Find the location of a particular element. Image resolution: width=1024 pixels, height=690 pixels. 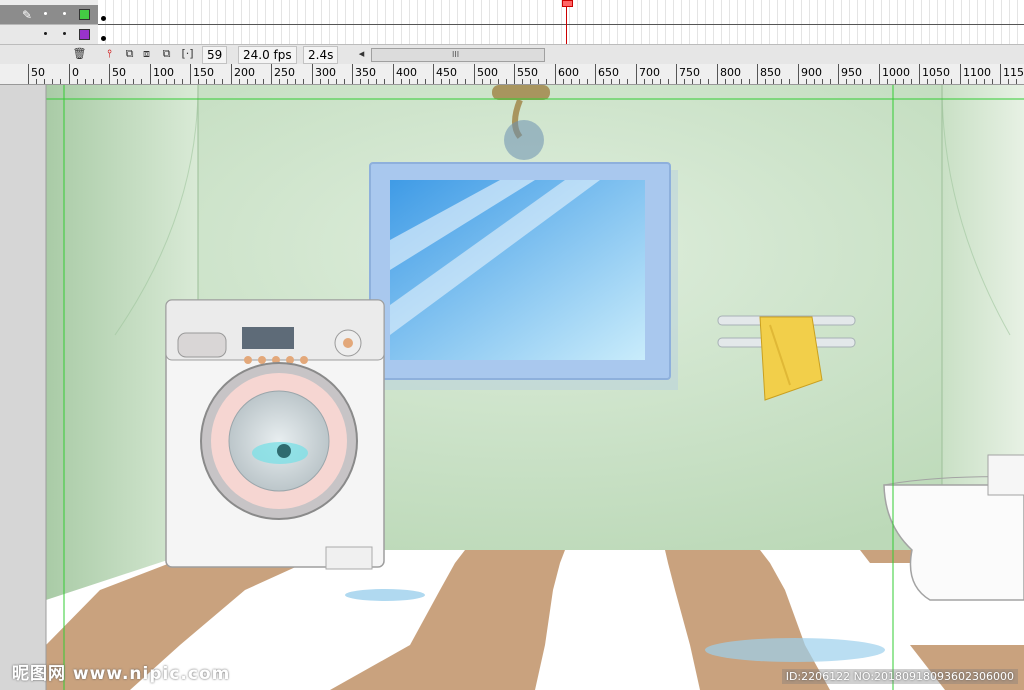

scroll-grip: III is located at coordinates (455, 55).